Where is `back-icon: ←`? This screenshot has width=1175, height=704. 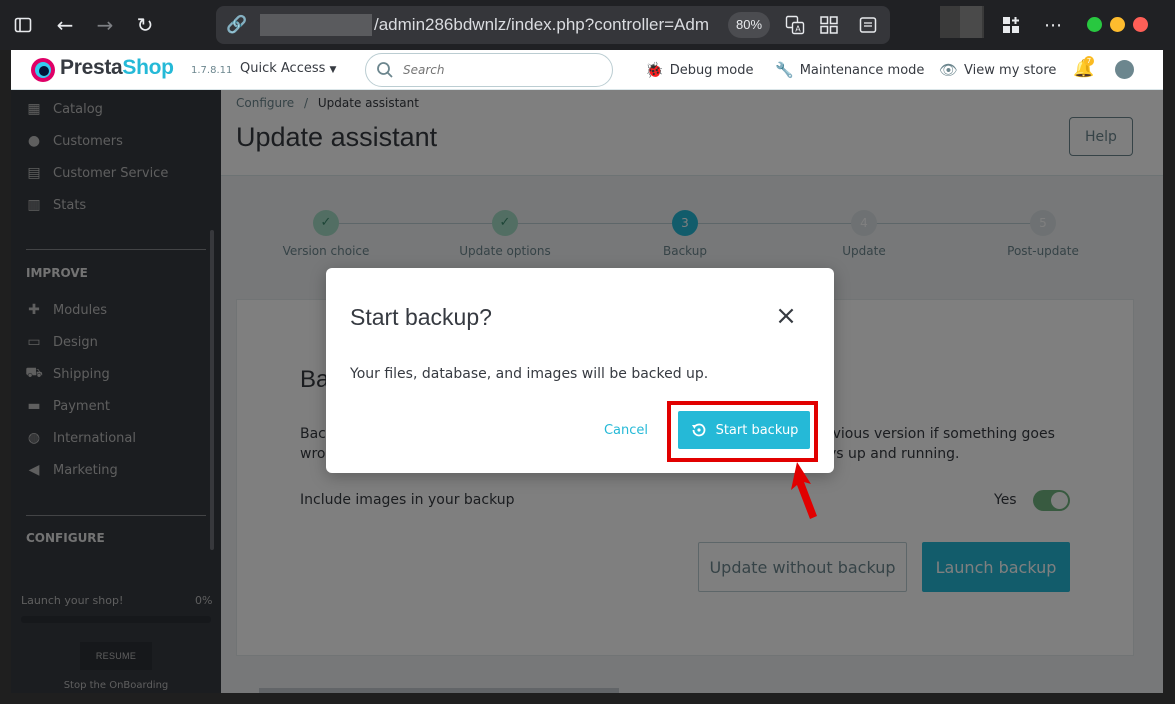
back-icon: ← is located at coordinates (65, 25).